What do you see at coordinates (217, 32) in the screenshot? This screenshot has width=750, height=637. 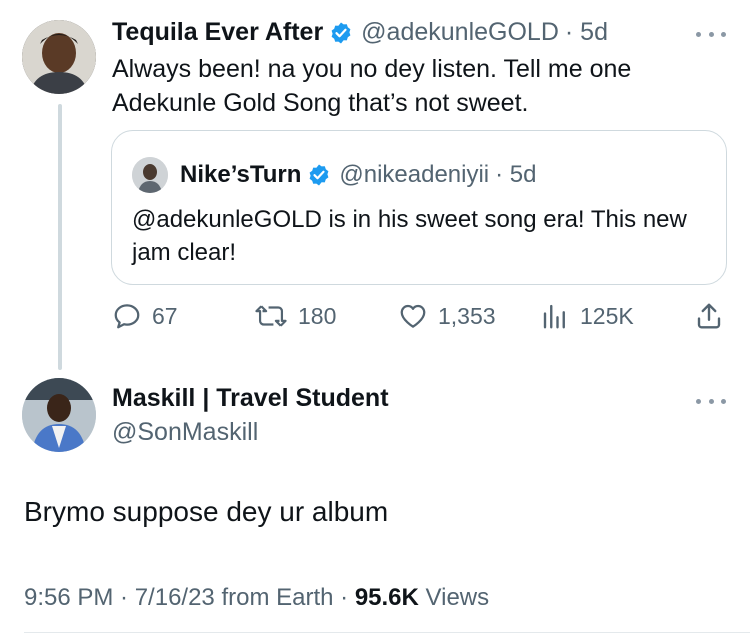 I see `author-name: Tequila Ever After` at bounding box center [217, 32].